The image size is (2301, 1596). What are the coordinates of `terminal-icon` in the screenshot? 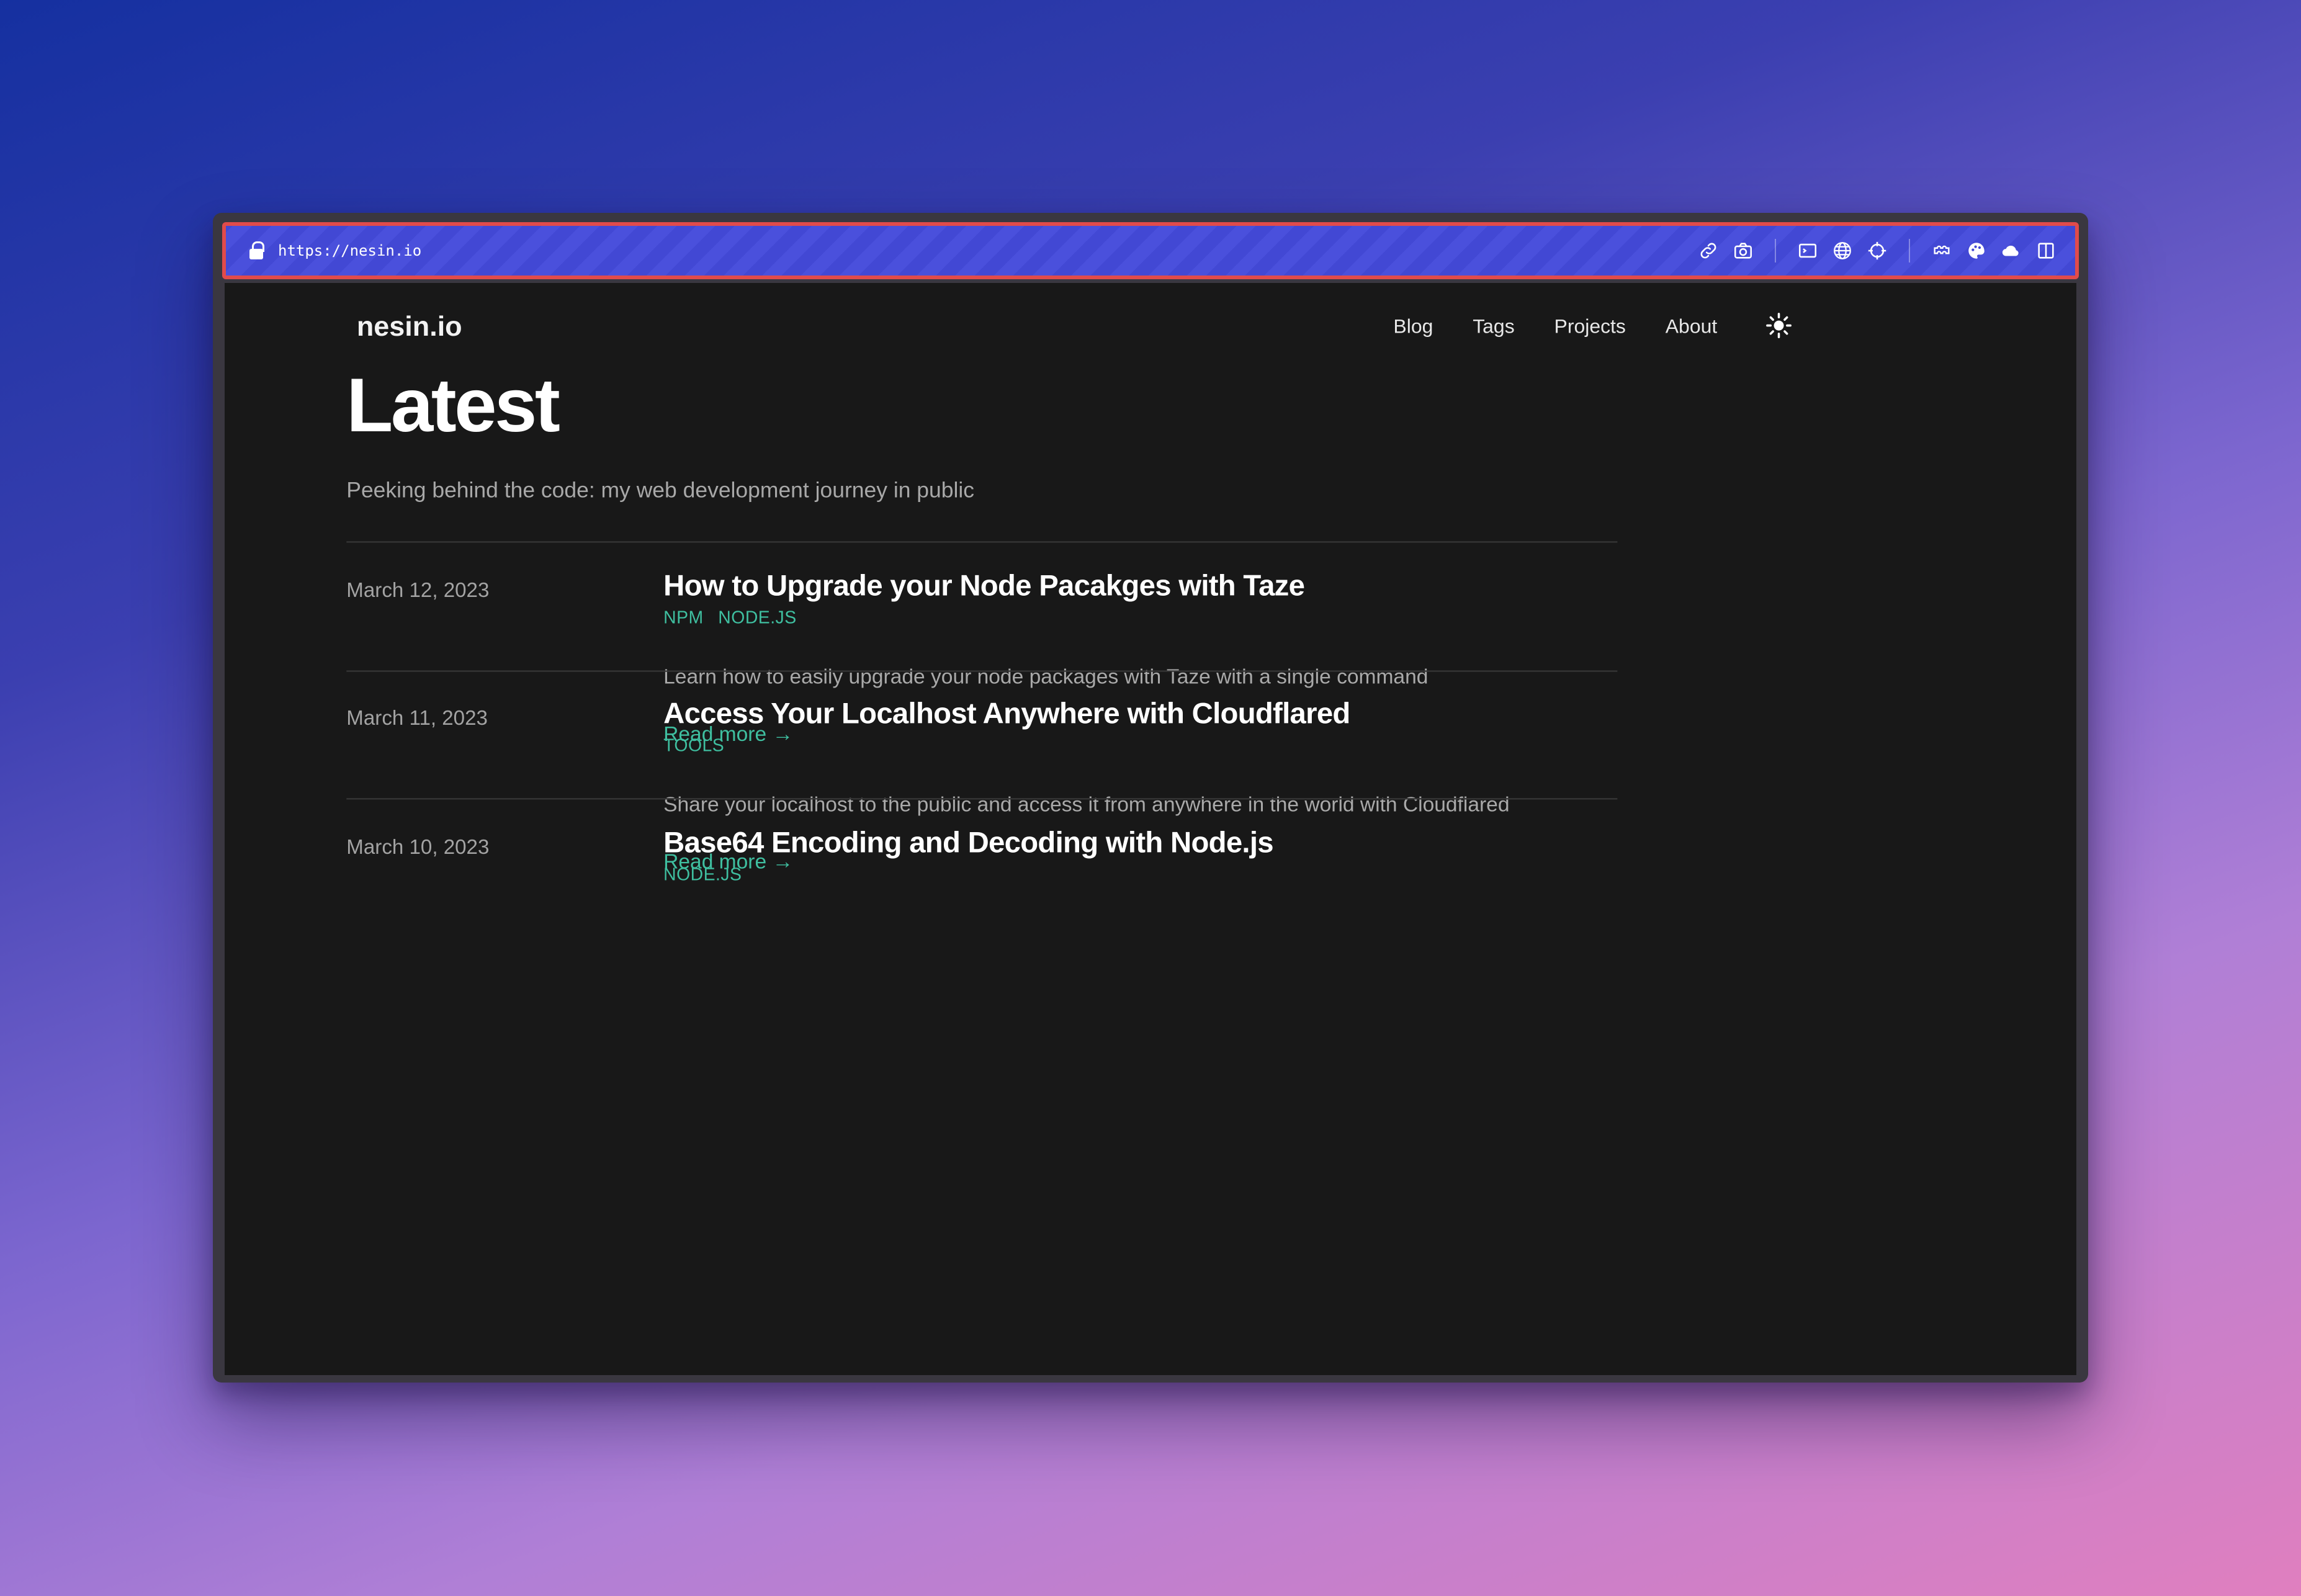 It's located at (1807, 250).